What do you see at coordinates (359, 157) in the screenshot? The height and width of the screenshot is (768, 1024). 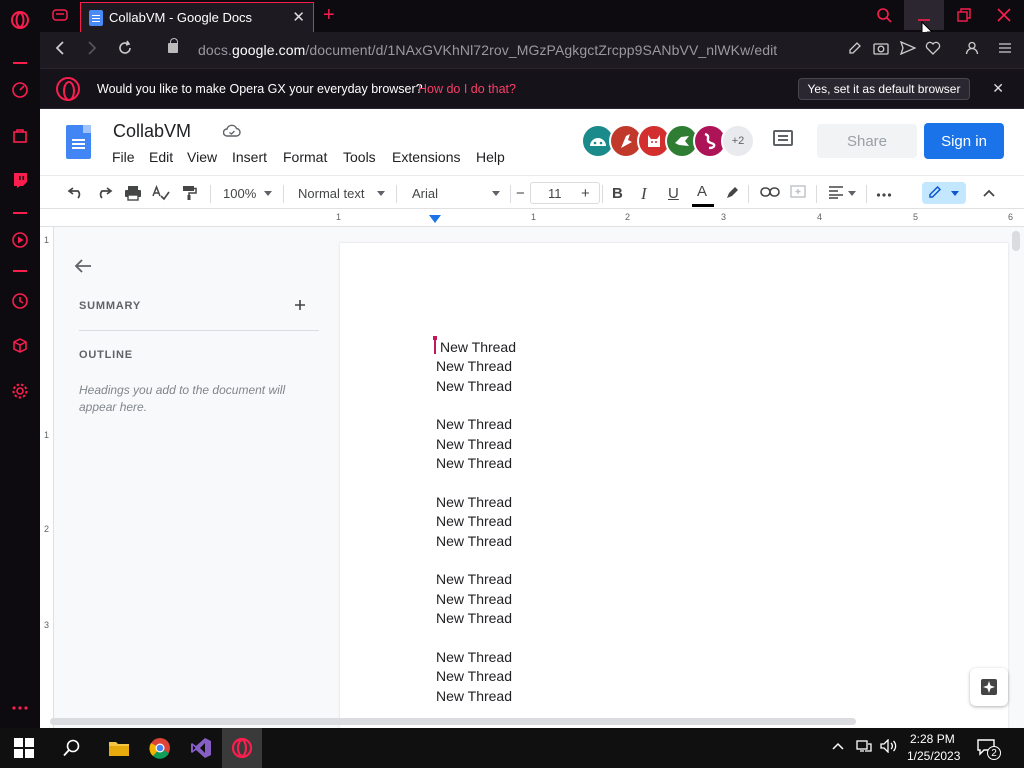 I see `menu-tools: Tools` at bounding box center [359, 157].